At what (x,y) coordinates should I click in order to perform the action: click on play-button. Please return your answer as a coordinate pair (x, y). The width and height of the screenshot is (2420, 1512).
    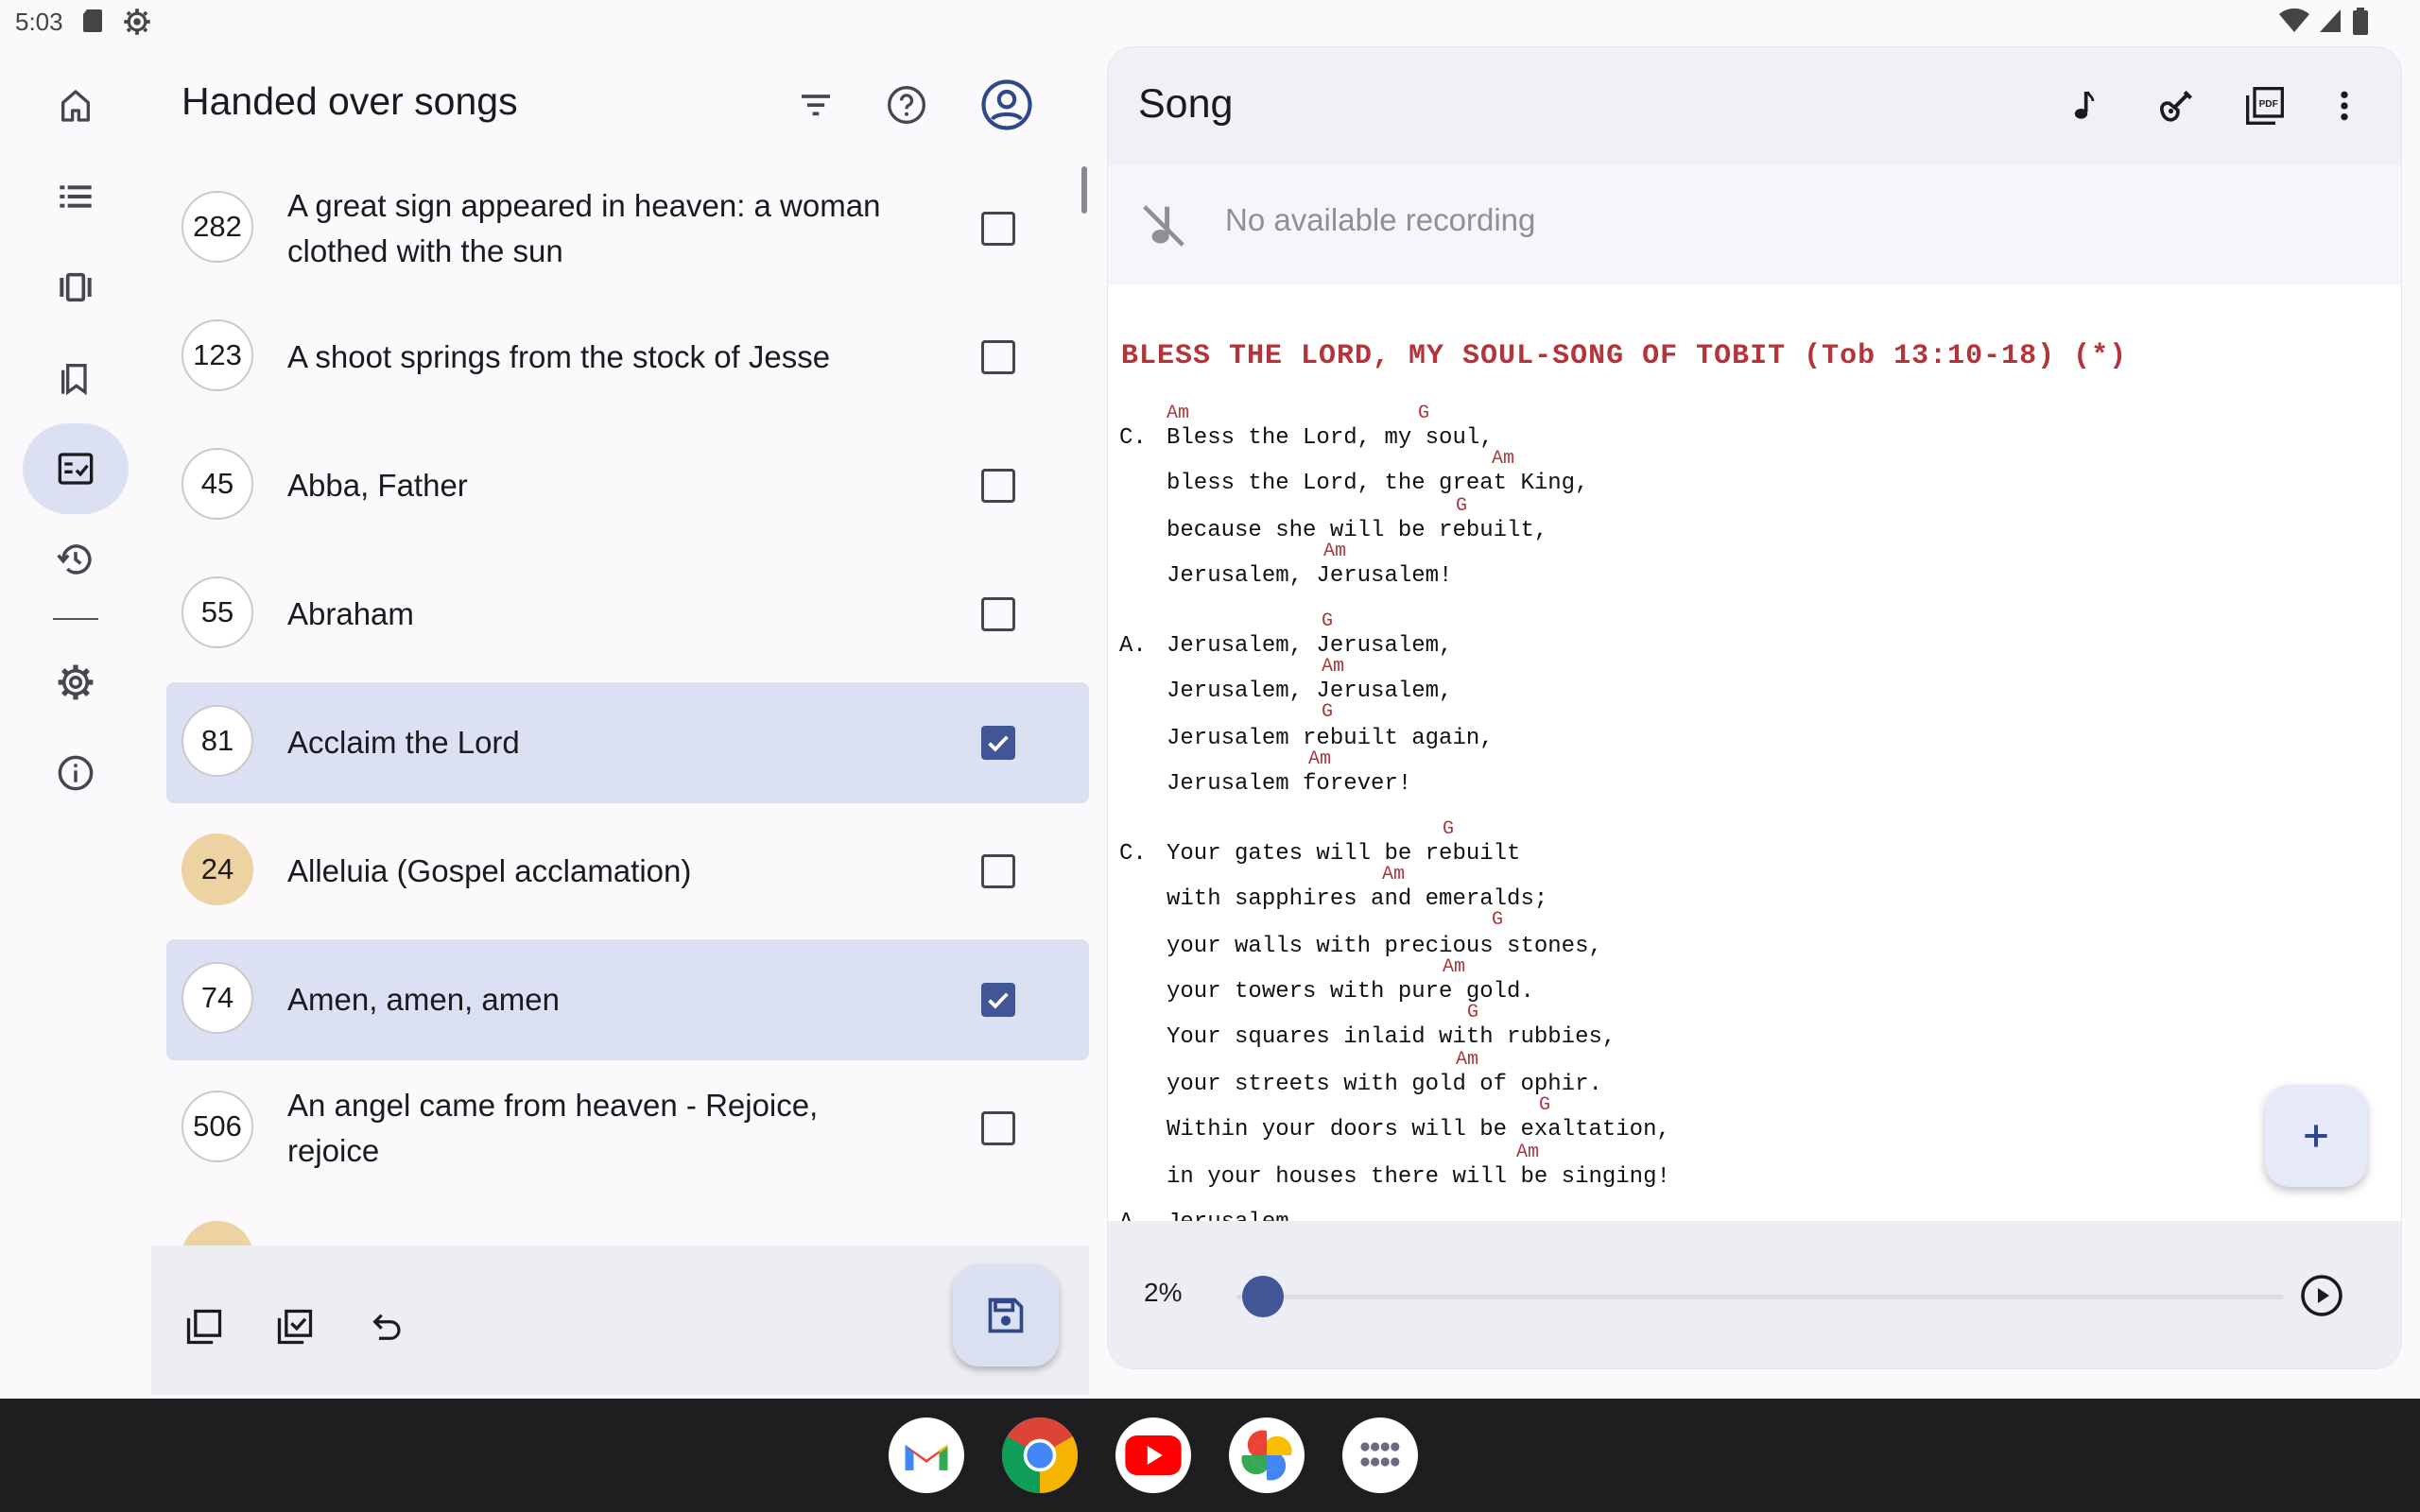
    Looking at the image, I should click on (2321, 1295).